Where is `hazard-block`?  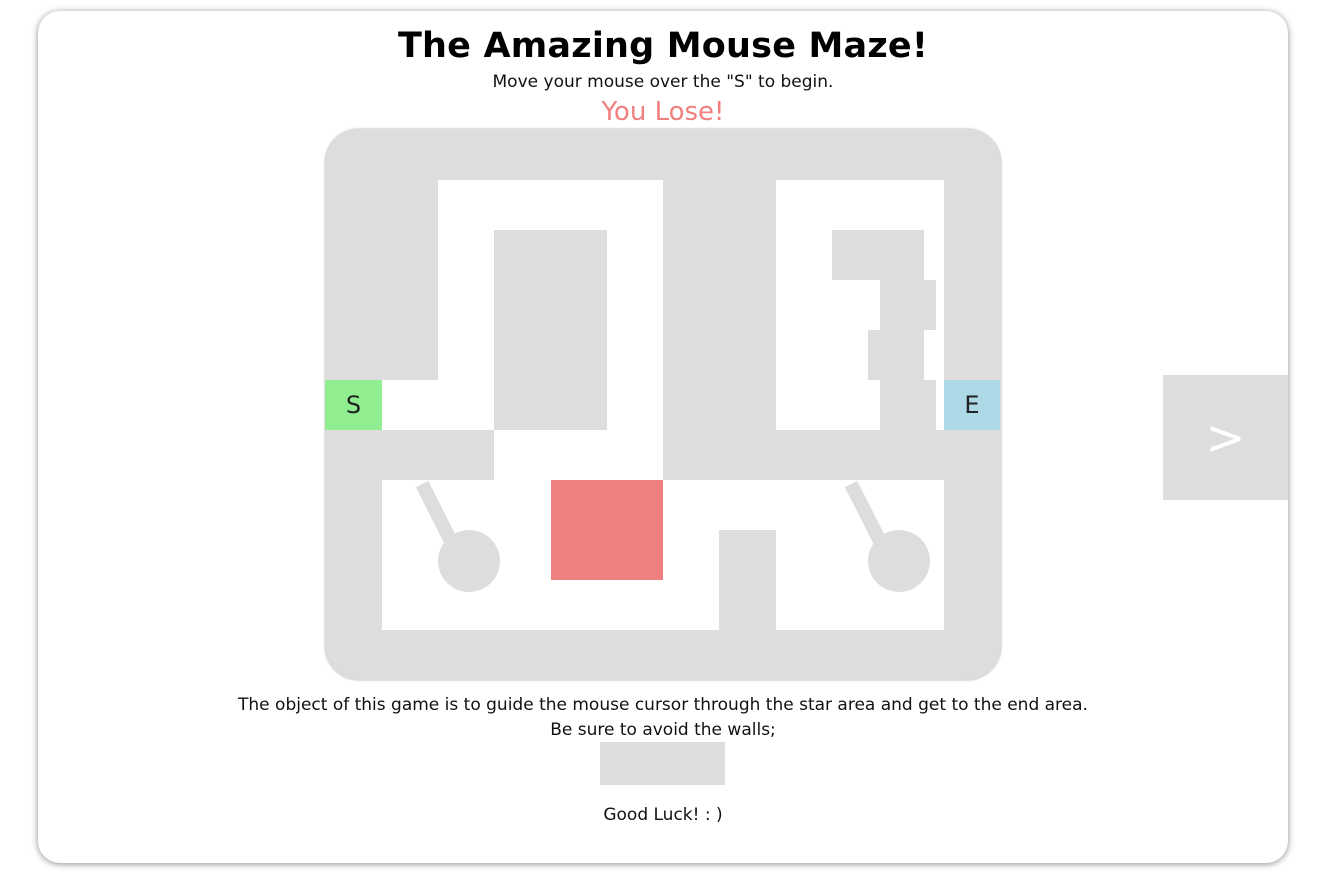 hazard-block is located at coordinates (607, 530).